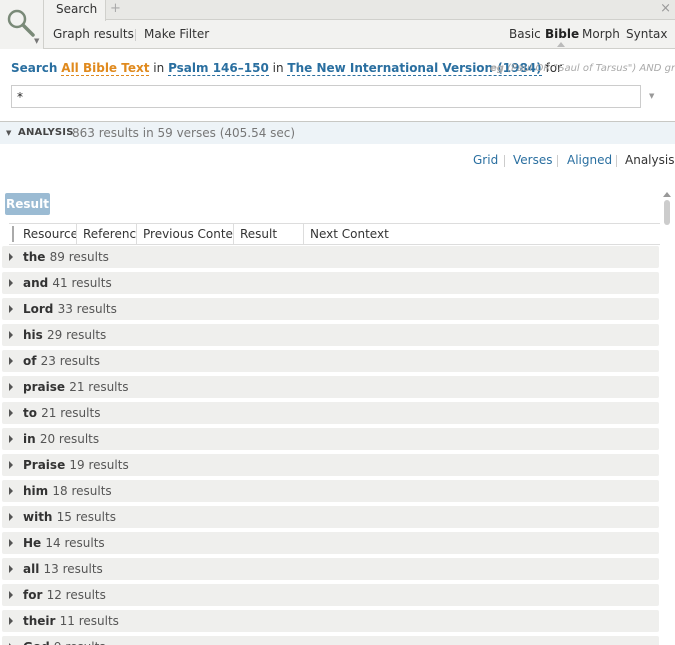  I want to click on result-summary: 863 results in 59 verses (405.54 sec), so click(184, 133).